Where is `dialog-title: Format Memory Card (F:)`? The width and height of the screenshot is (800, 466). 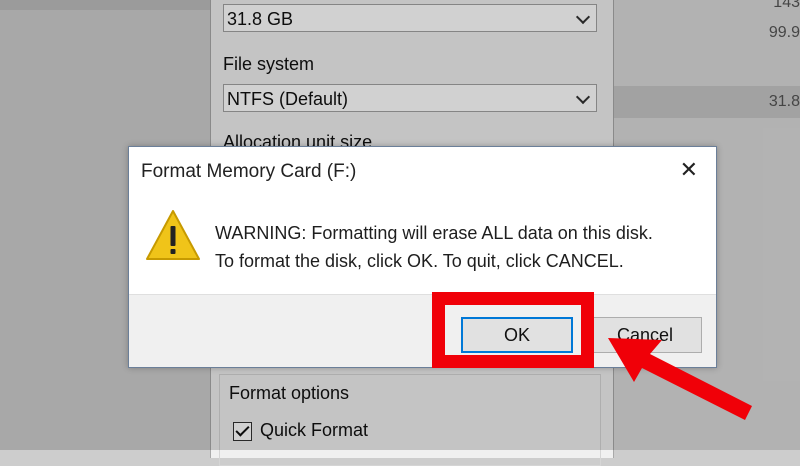 dialog-title: Format Memory Card (F:) is located at coordinates (249, 171).